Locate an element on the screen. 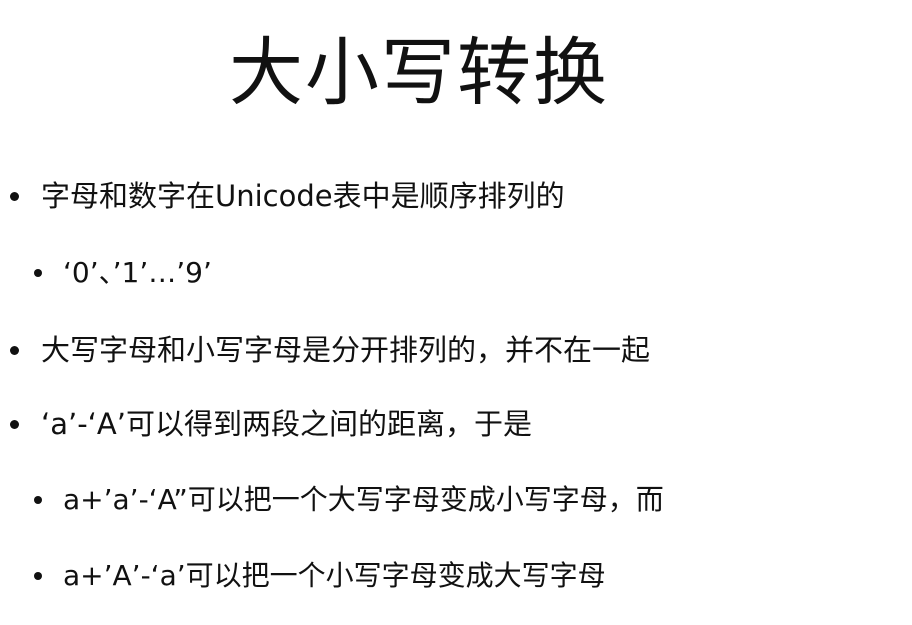 The image size is (912, 625). bullet-item-case-separate: 大写字母和小写字母是分开排列的，并不在一起 is located at coordinates (330, 350).